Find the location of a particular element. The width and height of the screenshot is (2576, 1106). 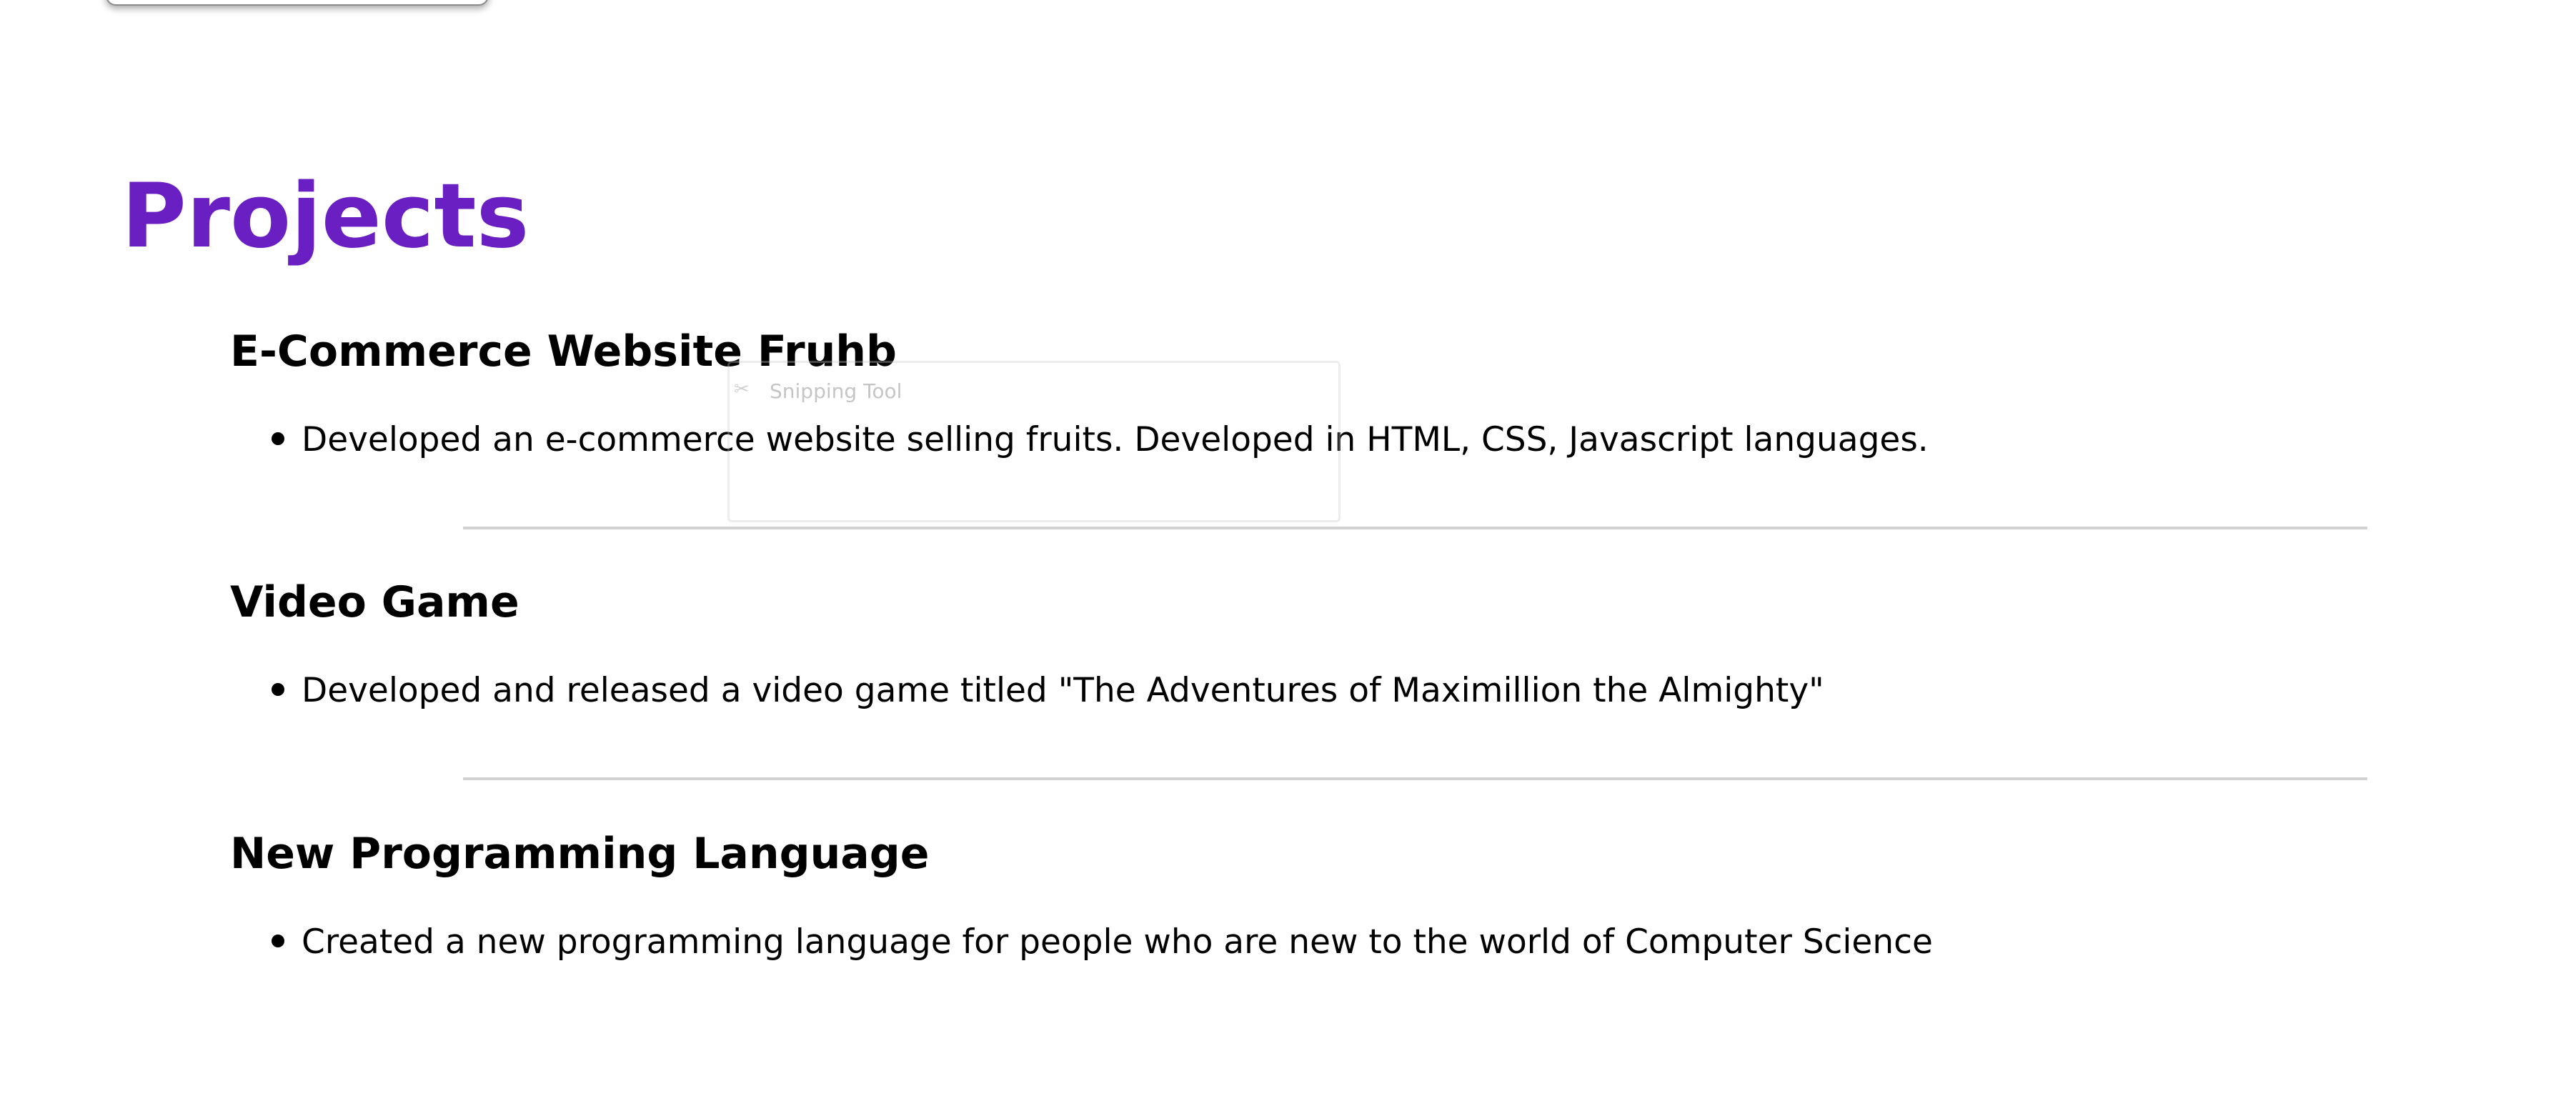

snipping-tool-overlay: ✂ Snipping Tool is located at coordinates (1034, 441).